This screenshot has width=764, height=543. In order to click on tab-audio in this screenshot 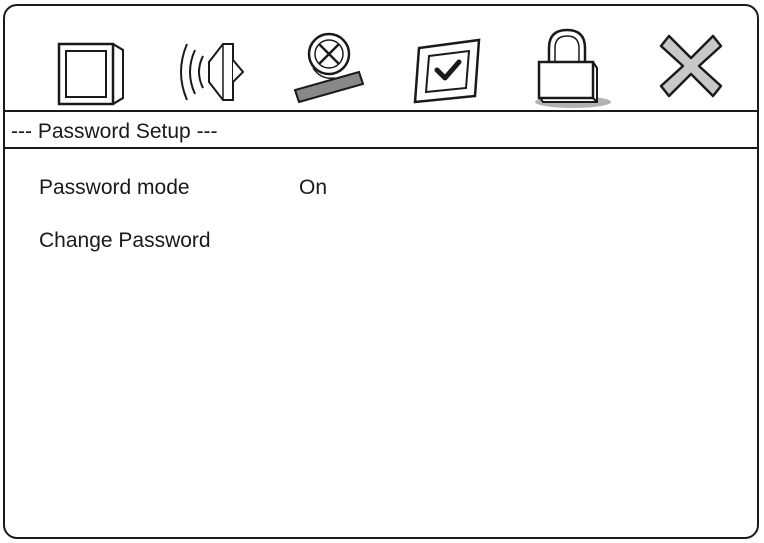, I will do `click(211, 64)`.